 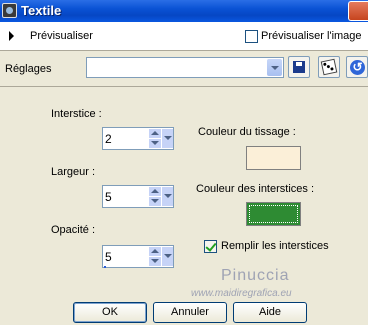 What do you see at coordinates (138, 256) in the screenshot?
I see `opacite-spinner: 5` at bounding box center [138, 256].